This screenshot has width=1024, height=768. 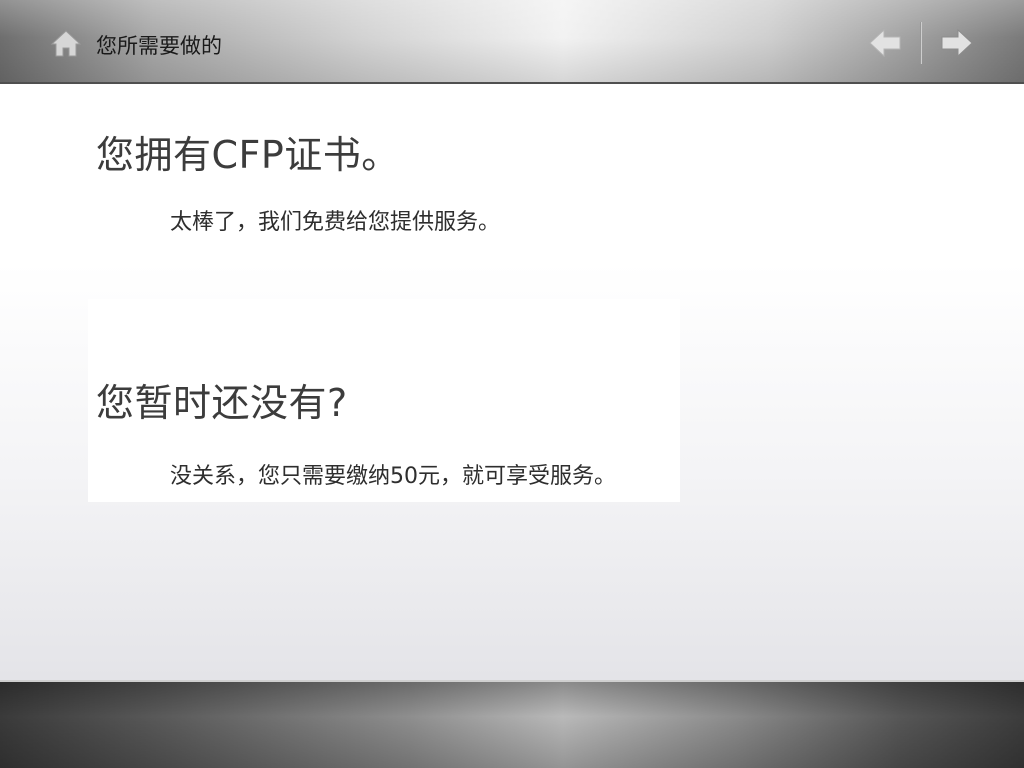 What do you see at coordinates (393, 476) in the screenshot?
I see `no-cfp-text: 没关系，您只需要缴纳50元，就可享受服务。` at bounding box center [393, 476].